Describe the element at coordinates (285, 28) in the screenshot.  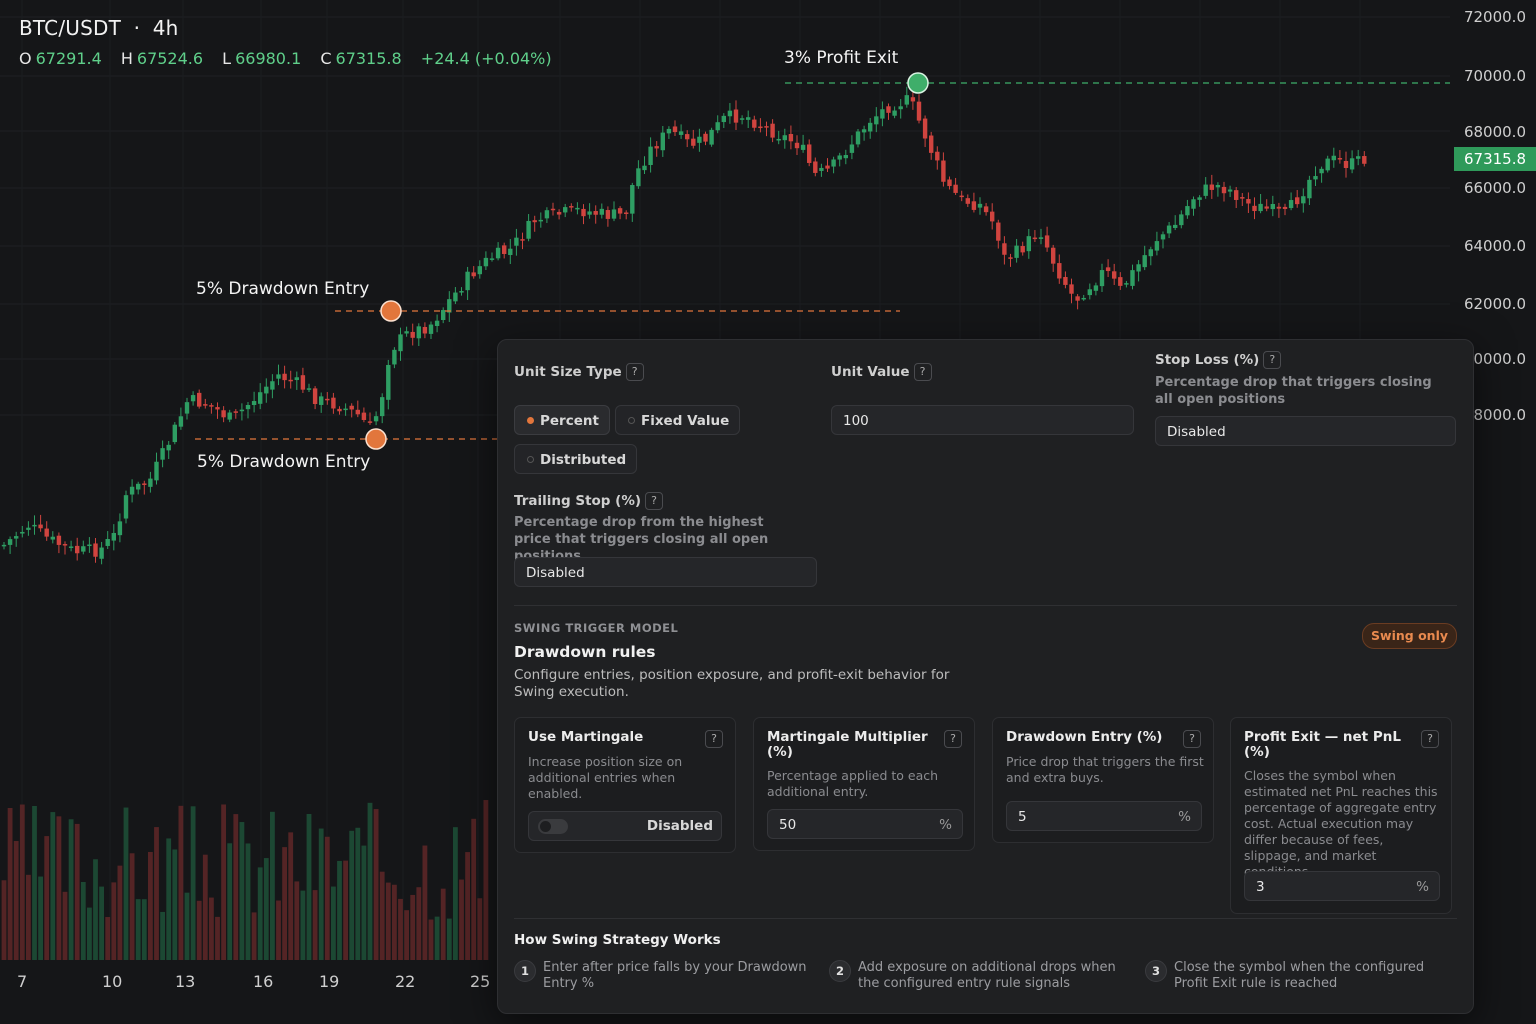
I see `symbol-title: BTC/USDT · 4h` at that location.